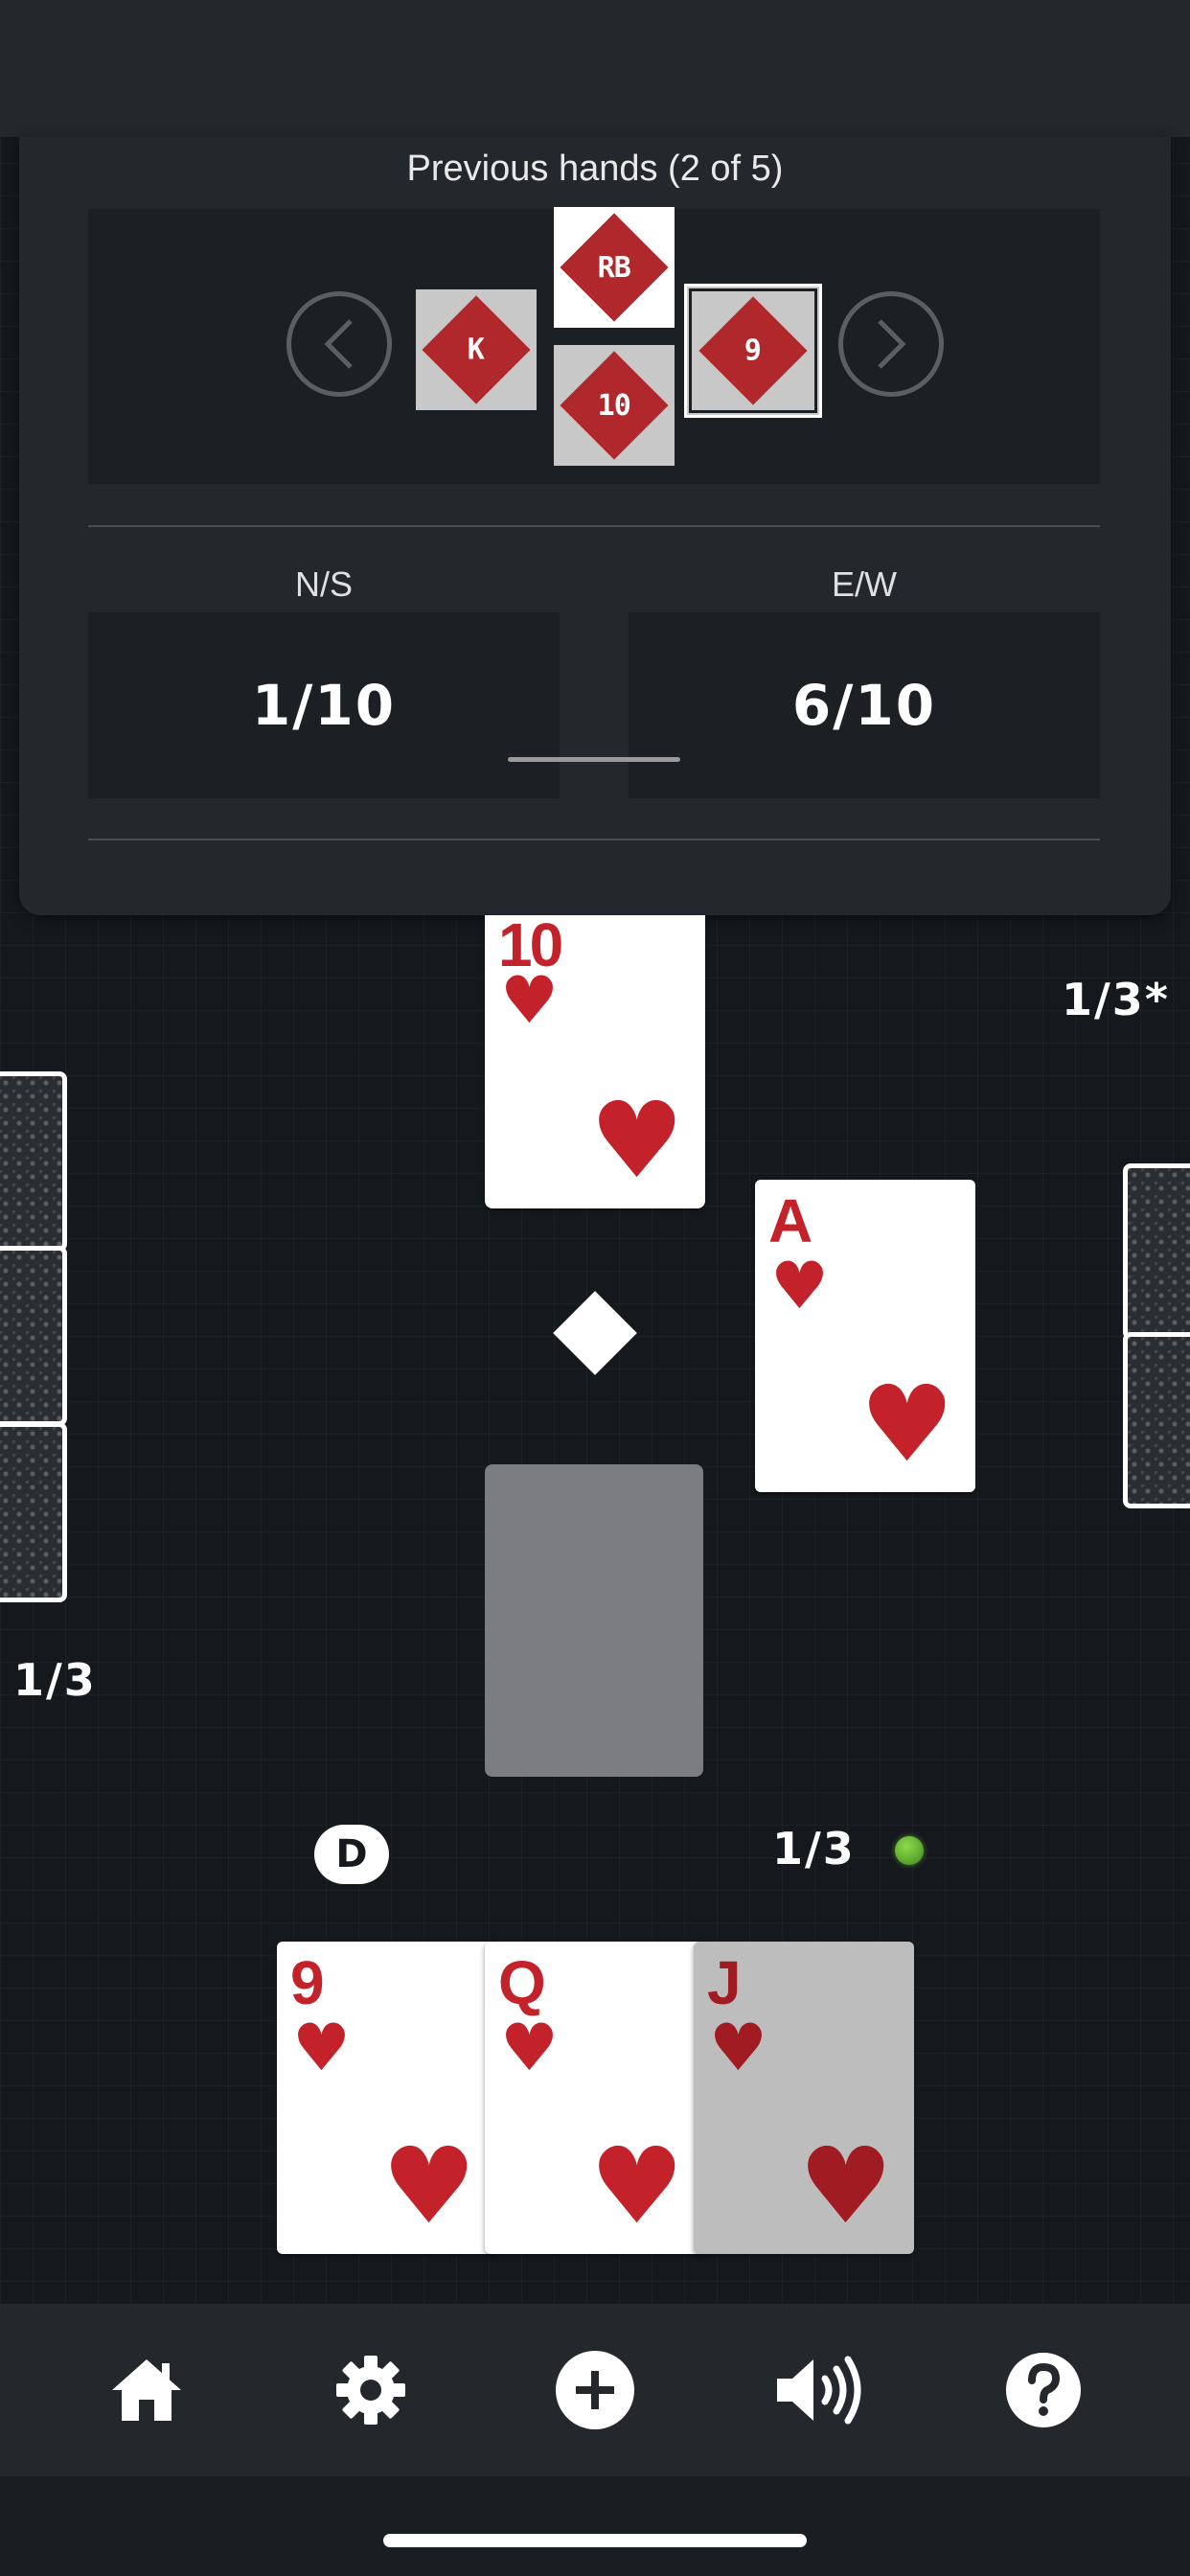  I want to click on card-label: RB, so click(614, 267).